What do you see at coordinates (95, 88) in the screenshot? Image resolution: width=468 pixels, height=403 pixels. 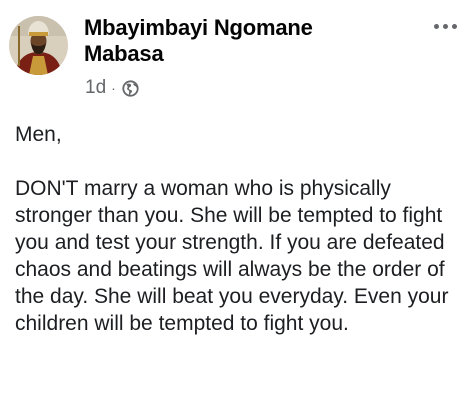 I see `timestamp: 1d` at bounding box center [95, 88].